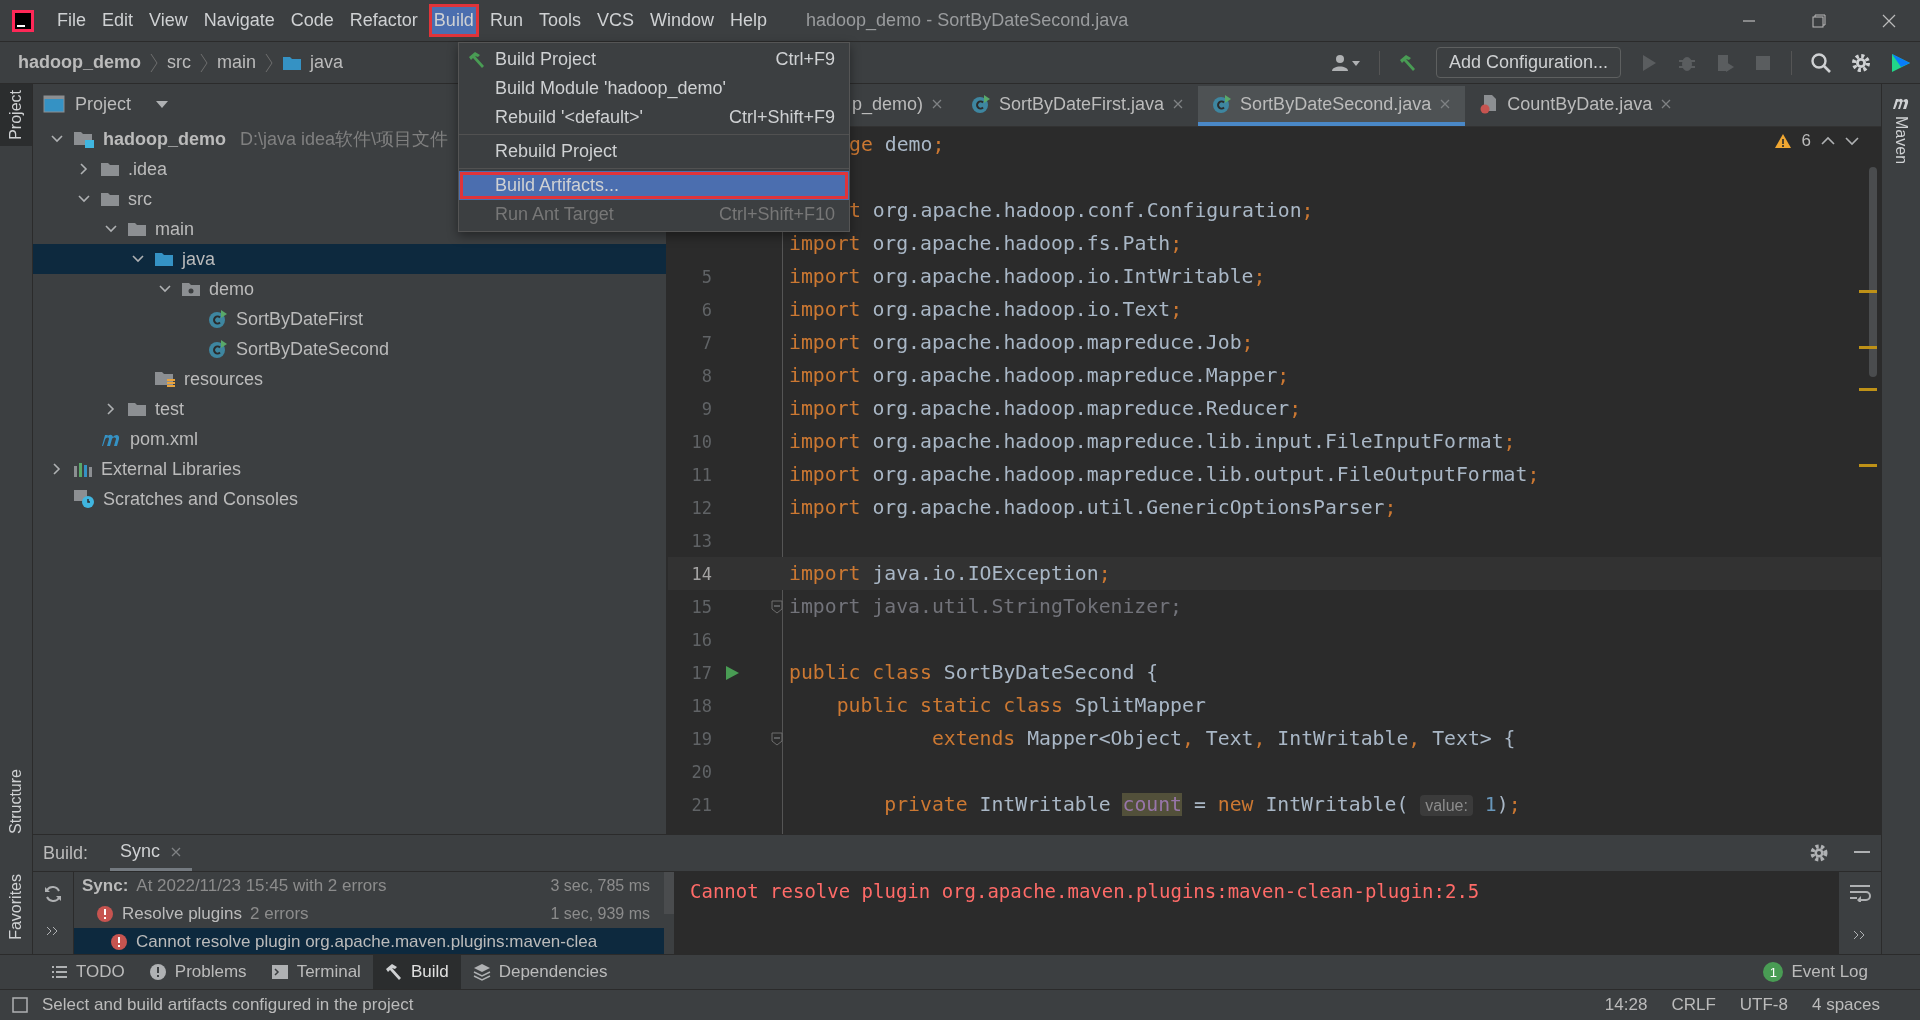 This screenshot has height=1020, width=1920. Describe the element at coordinates (453, 20) in the screenshot. I see `menu-item: Build` at that location.